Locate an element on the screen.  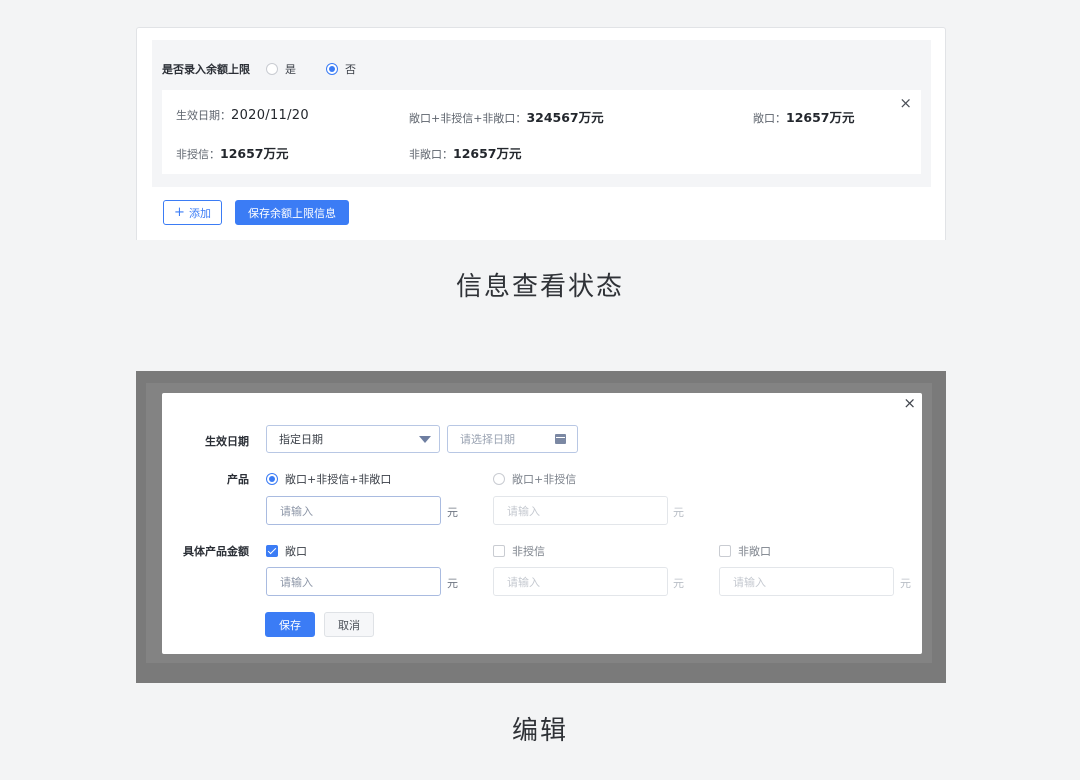
exposure-value: 12657万元 is located at coordinates (820, 117).